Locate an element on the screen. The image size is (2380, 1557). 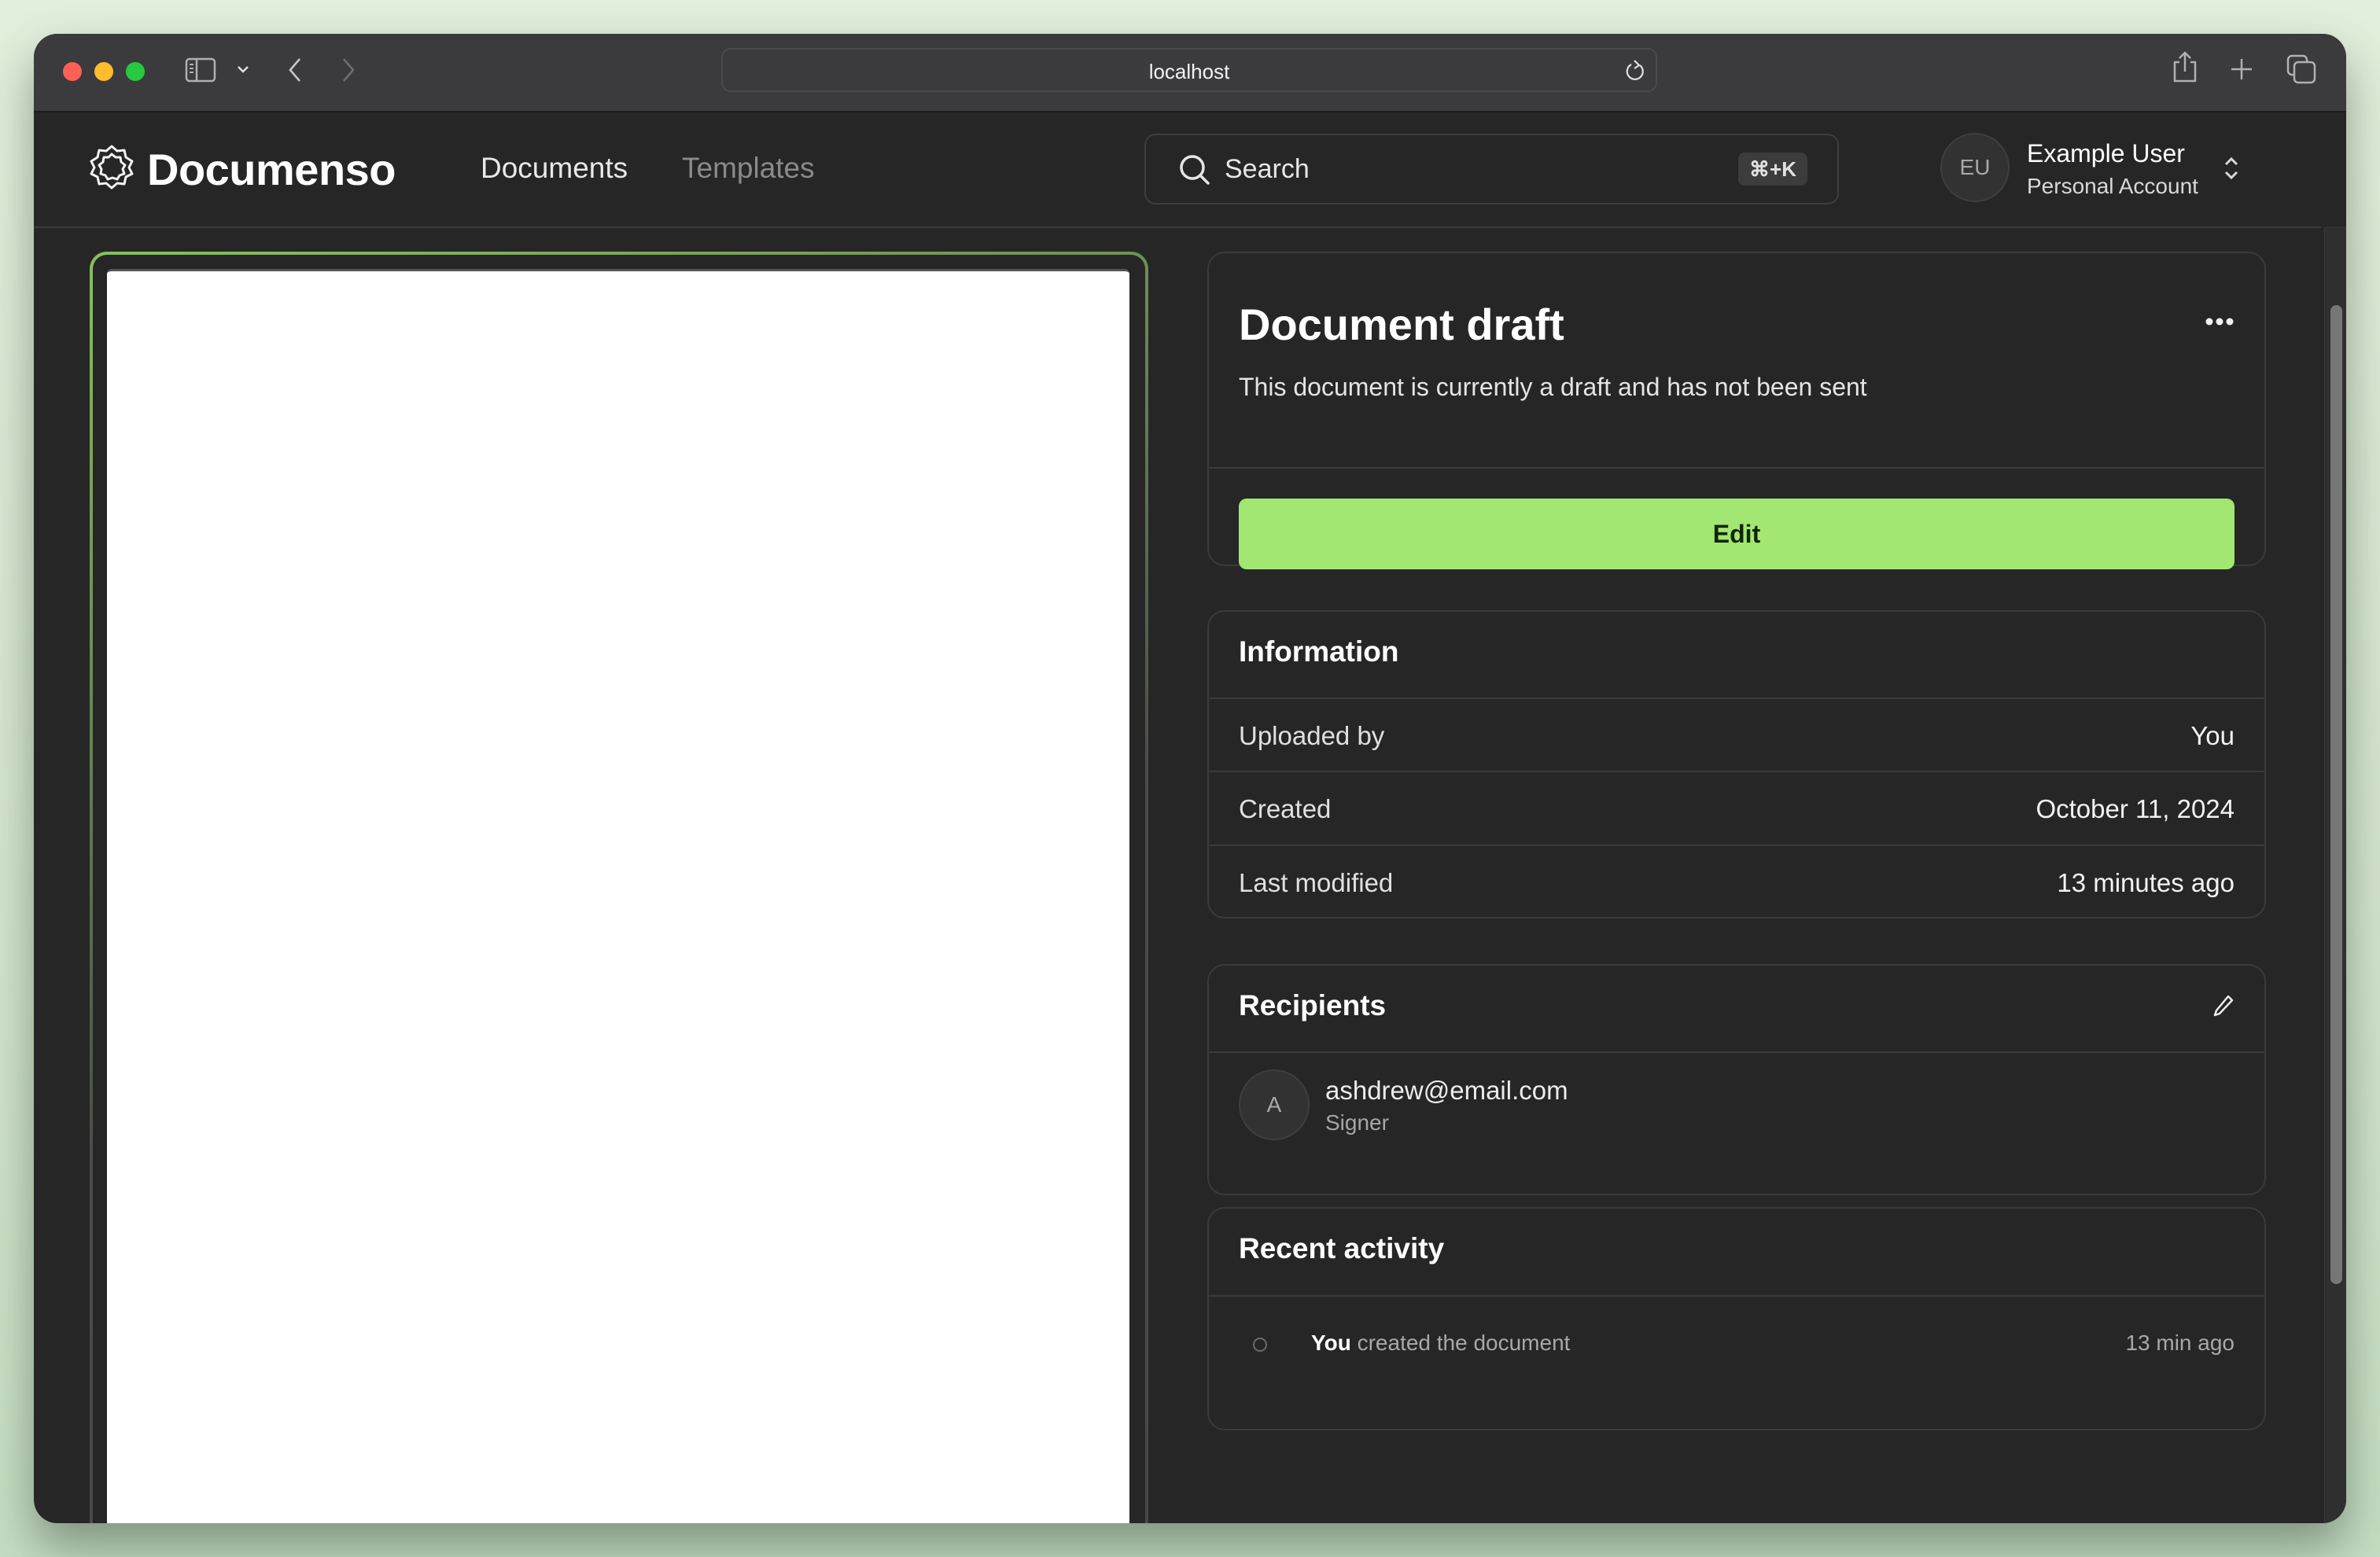
activity-dot-icon is located at coordinates (1260, 1345).